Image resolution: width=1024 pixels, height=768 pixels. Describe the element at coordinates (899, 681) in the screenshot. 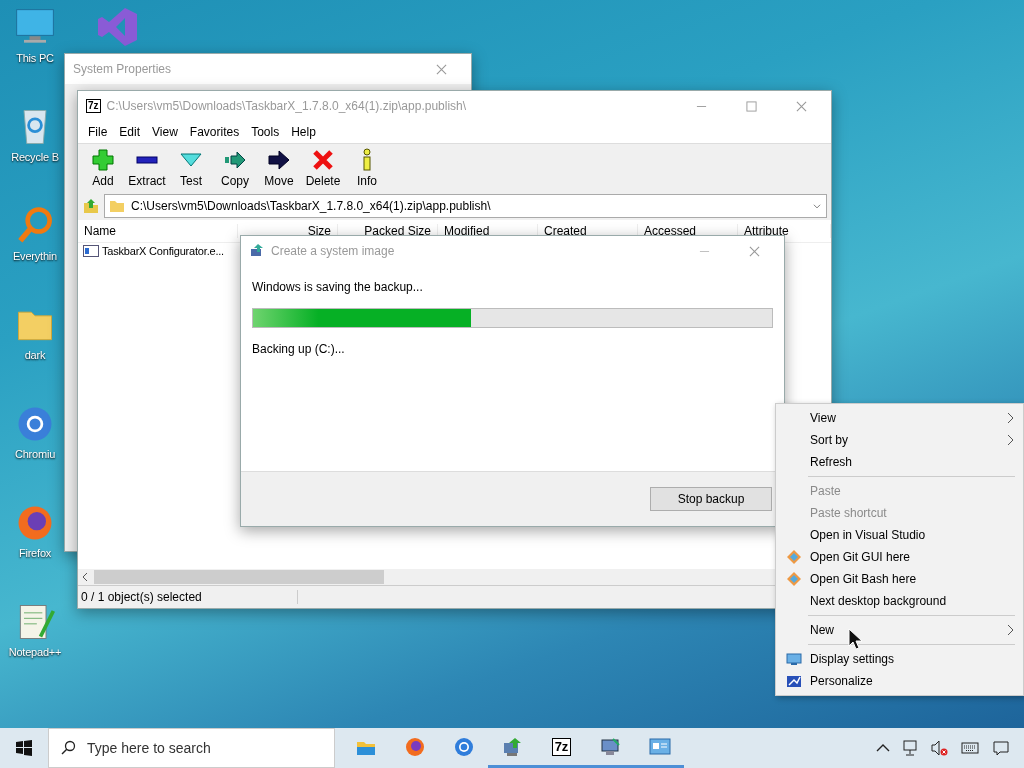

I see `context-menu-item: Personalize` at that location.